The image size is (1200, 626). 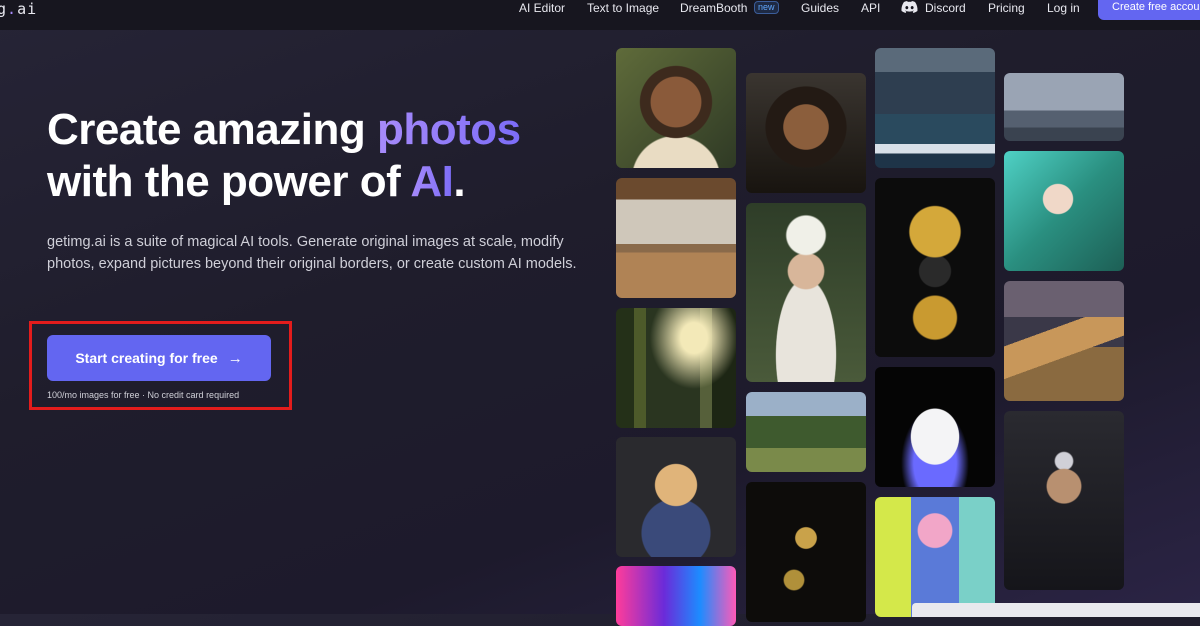 I want to click on create-free-account-button: Create free accou, so click(x=1149, y=10).